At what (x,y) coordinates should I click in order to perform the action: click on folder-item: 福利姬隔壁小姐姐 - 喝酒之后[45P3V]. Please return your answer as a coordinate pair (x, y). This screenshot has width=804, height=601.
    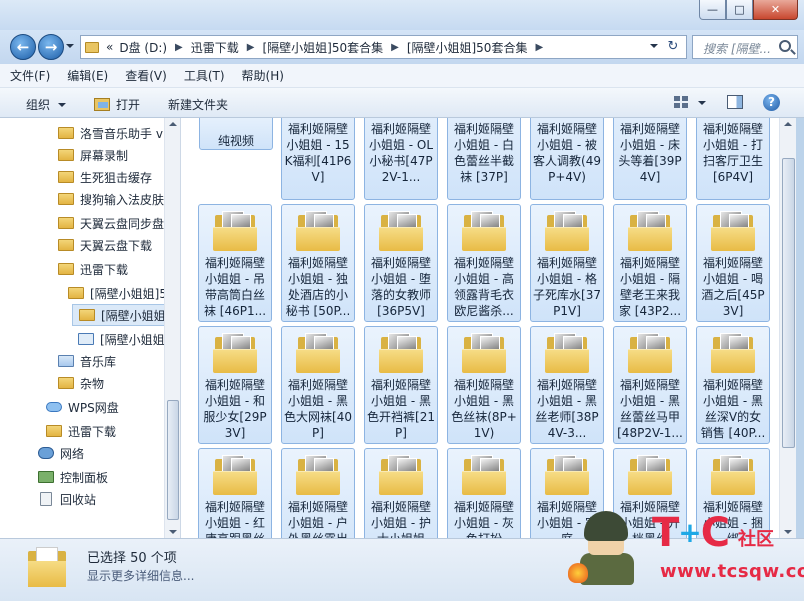
    Looking at the image, I should click on (733, 263).